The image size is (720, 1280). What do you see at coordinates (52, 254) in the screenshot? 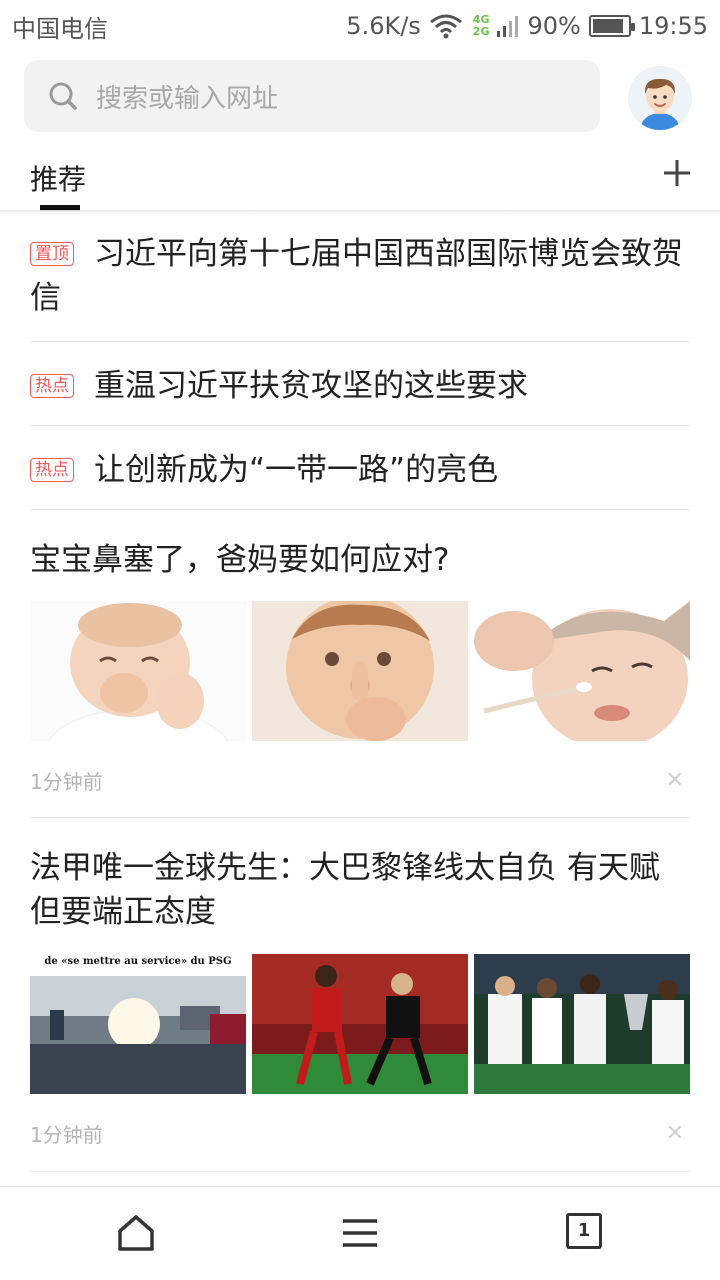
I see `pinned-badge: 置顶` at bounding box center [52, 254].